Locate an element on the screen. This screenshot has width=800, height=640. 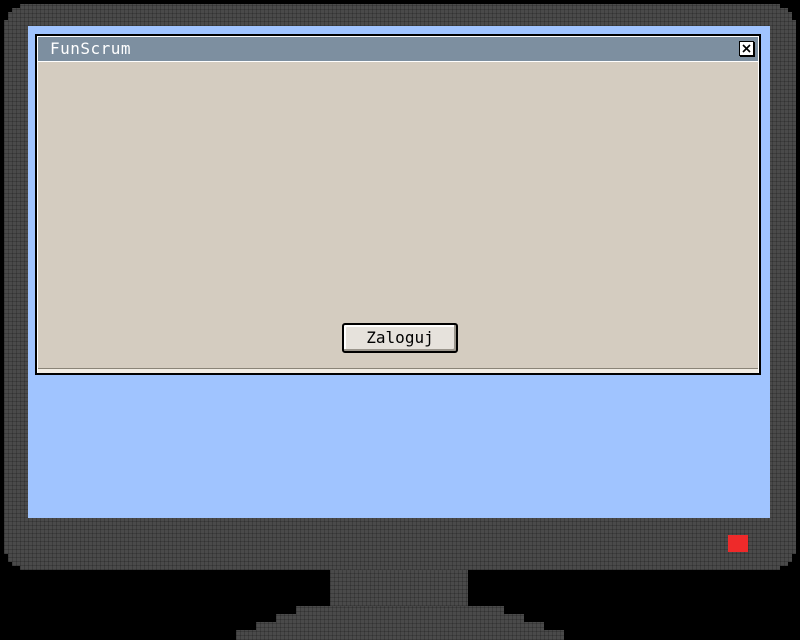
window-bottom-edge is located at coordinates (398, 370).